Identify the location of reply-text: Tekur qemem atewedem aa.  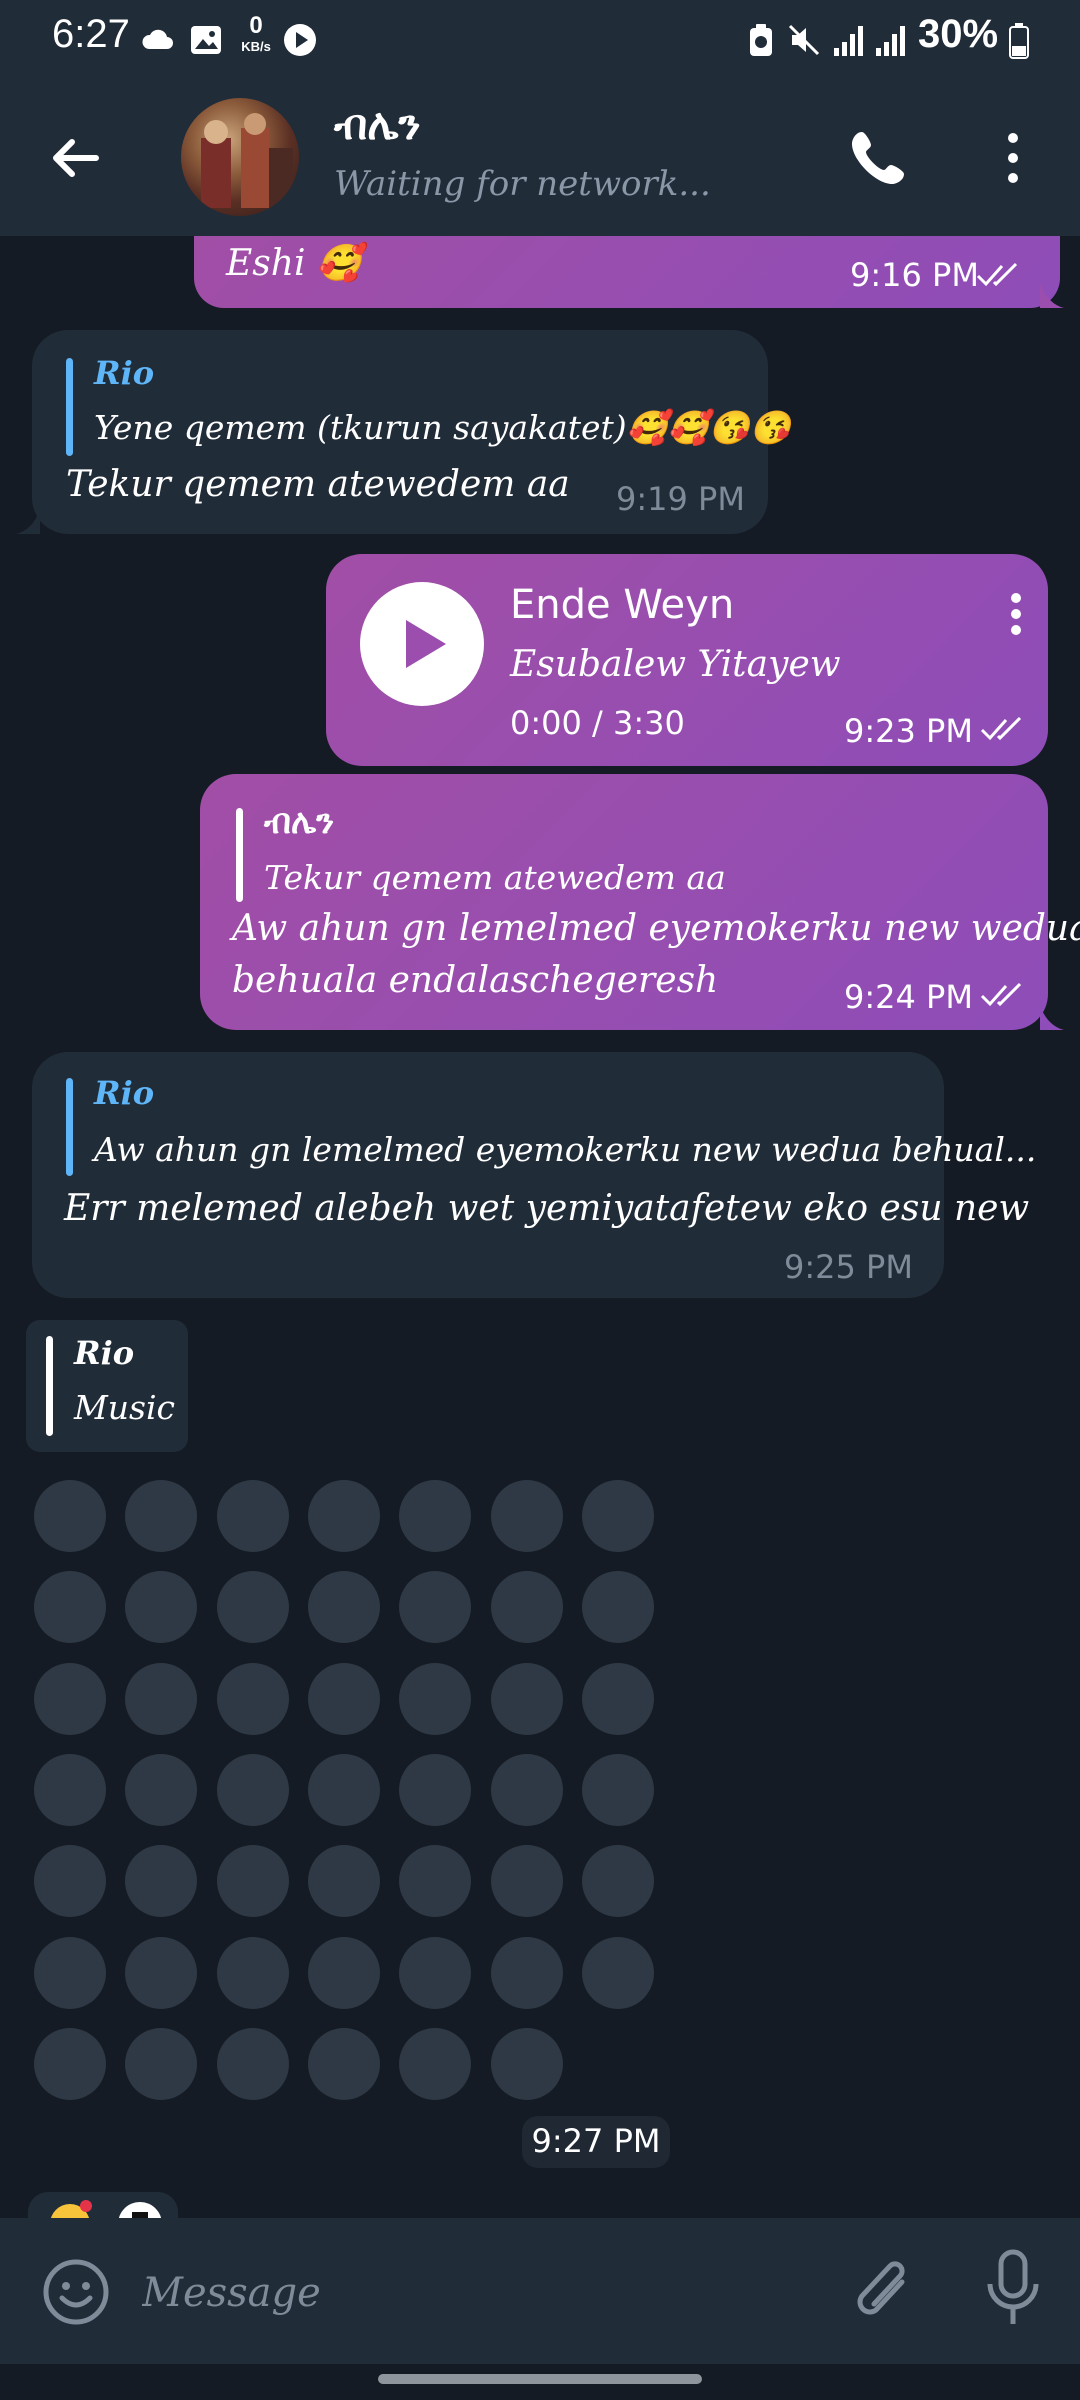
(495, 877).